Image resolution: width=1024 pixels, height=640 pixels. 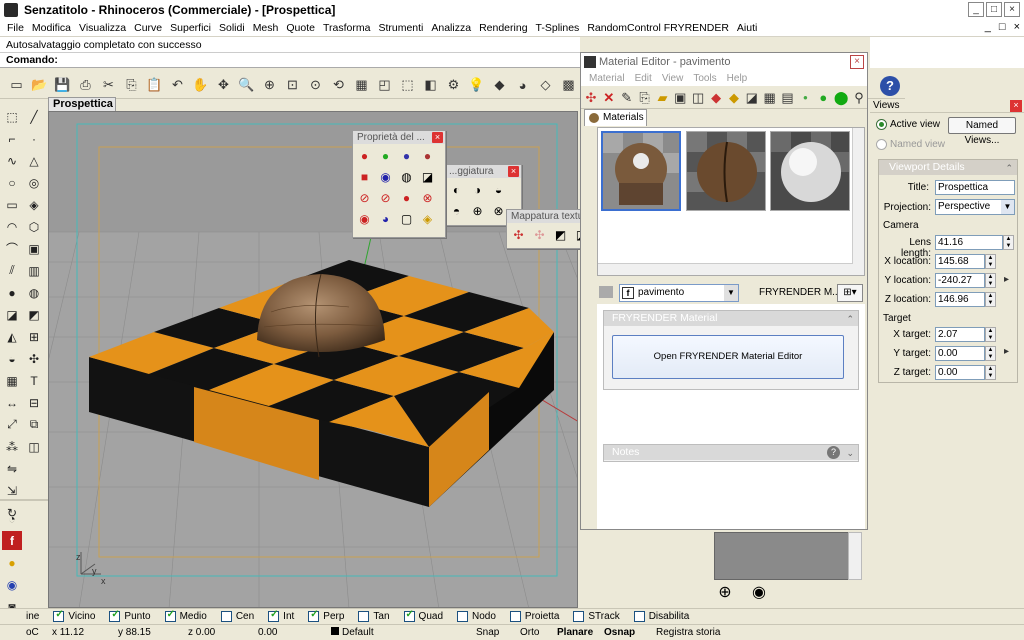 What do you see at coordinates (15, 28) in the screenshot?
I see `menu-file: File` at bounding box center [15, 28].